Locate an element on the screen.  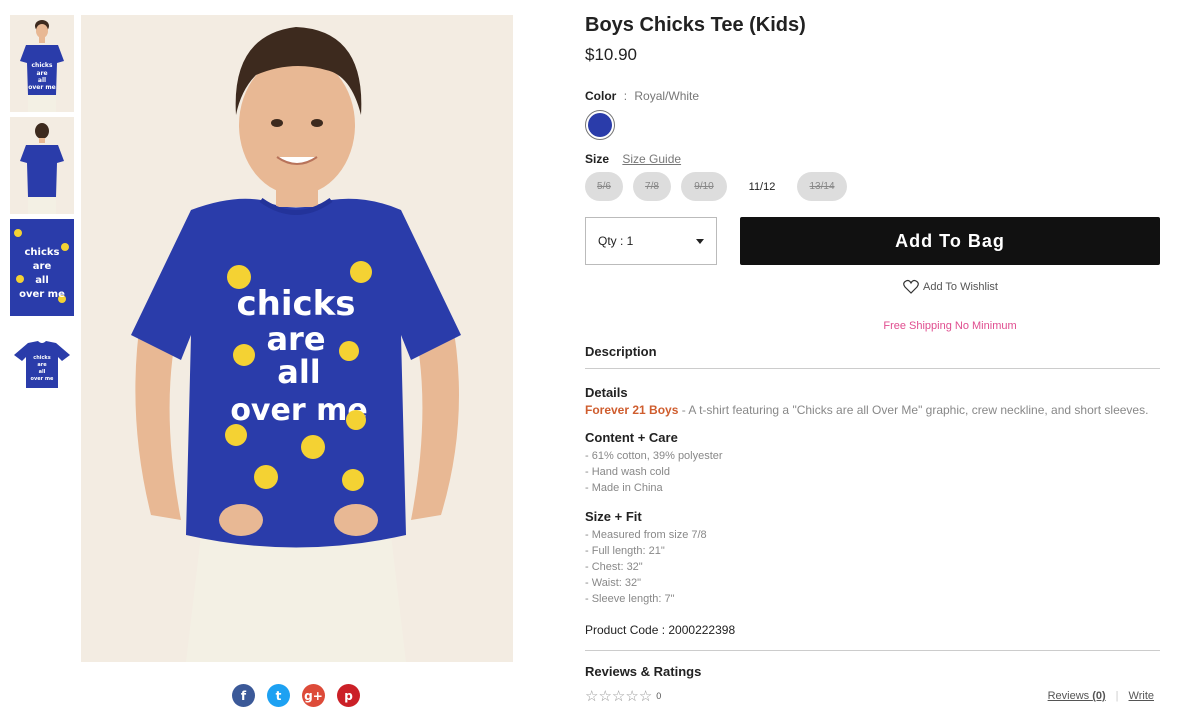
reviews-count: (0) is located at coordinates (1099, 696).